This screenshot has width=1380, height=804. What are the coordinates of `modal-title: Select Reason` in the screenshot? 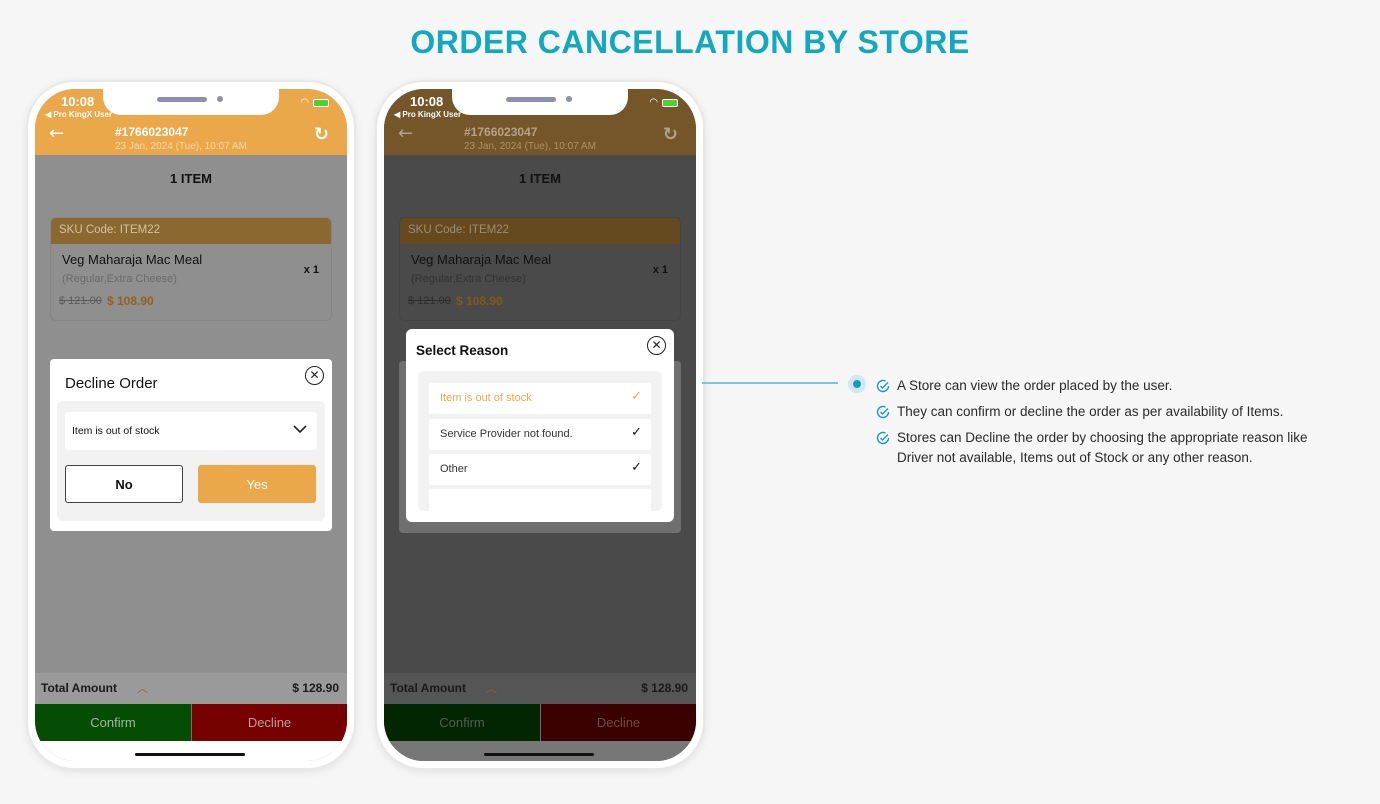 It's located at (462, 350).